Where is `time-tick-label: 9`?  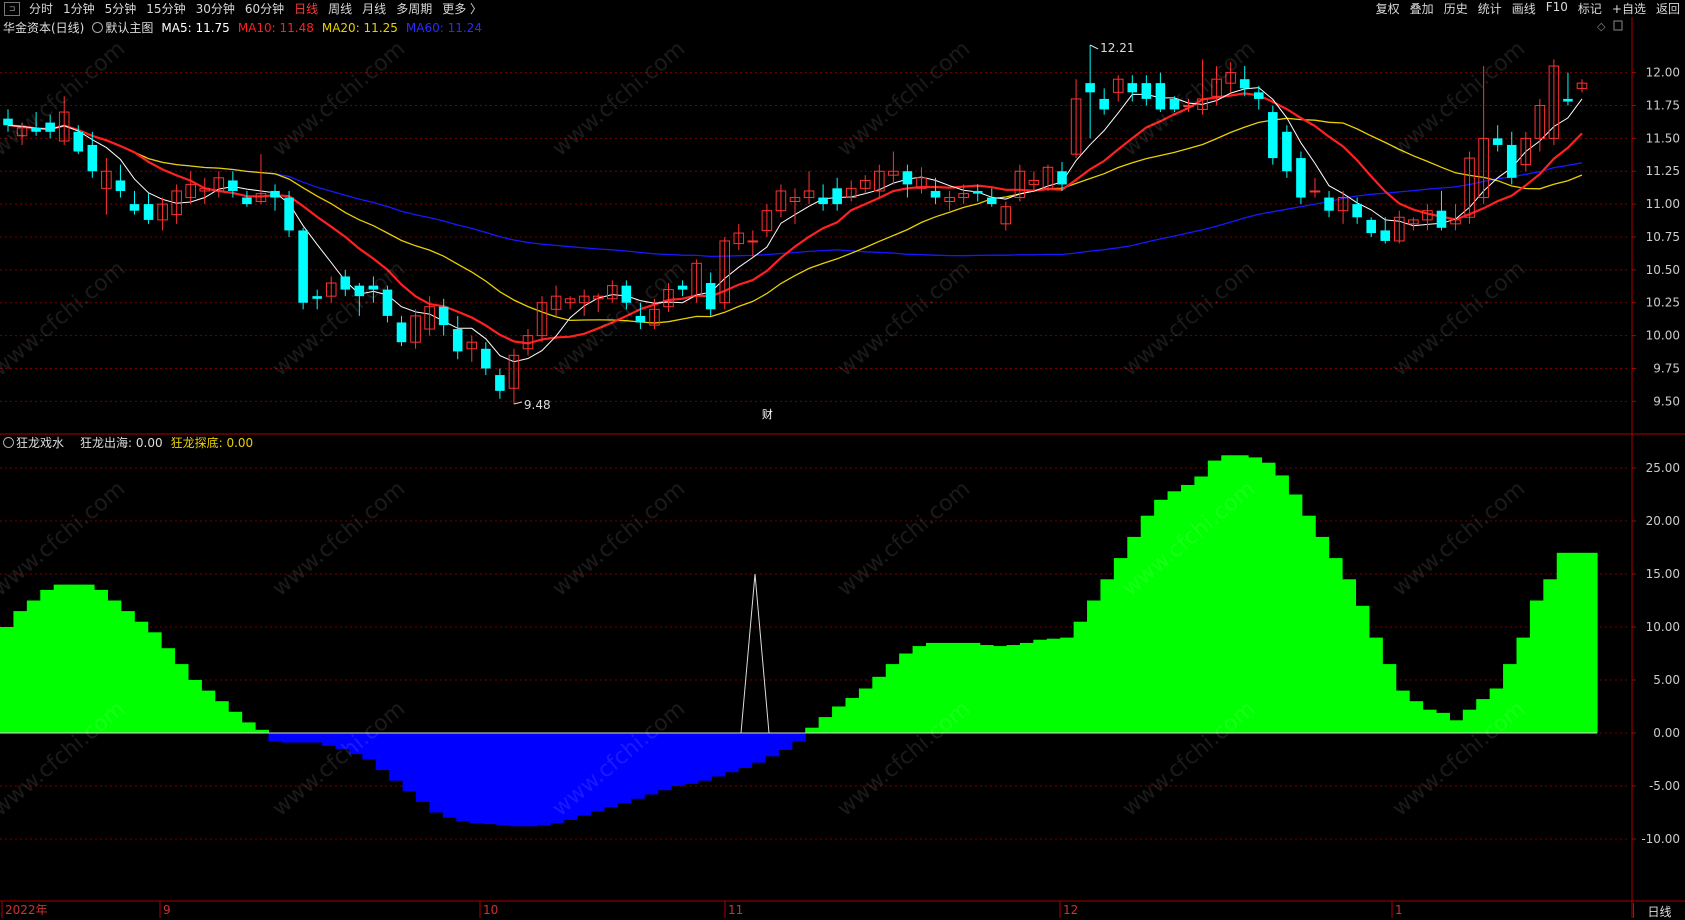
time-tick-label: 9 is located at coordinates (167, 910).